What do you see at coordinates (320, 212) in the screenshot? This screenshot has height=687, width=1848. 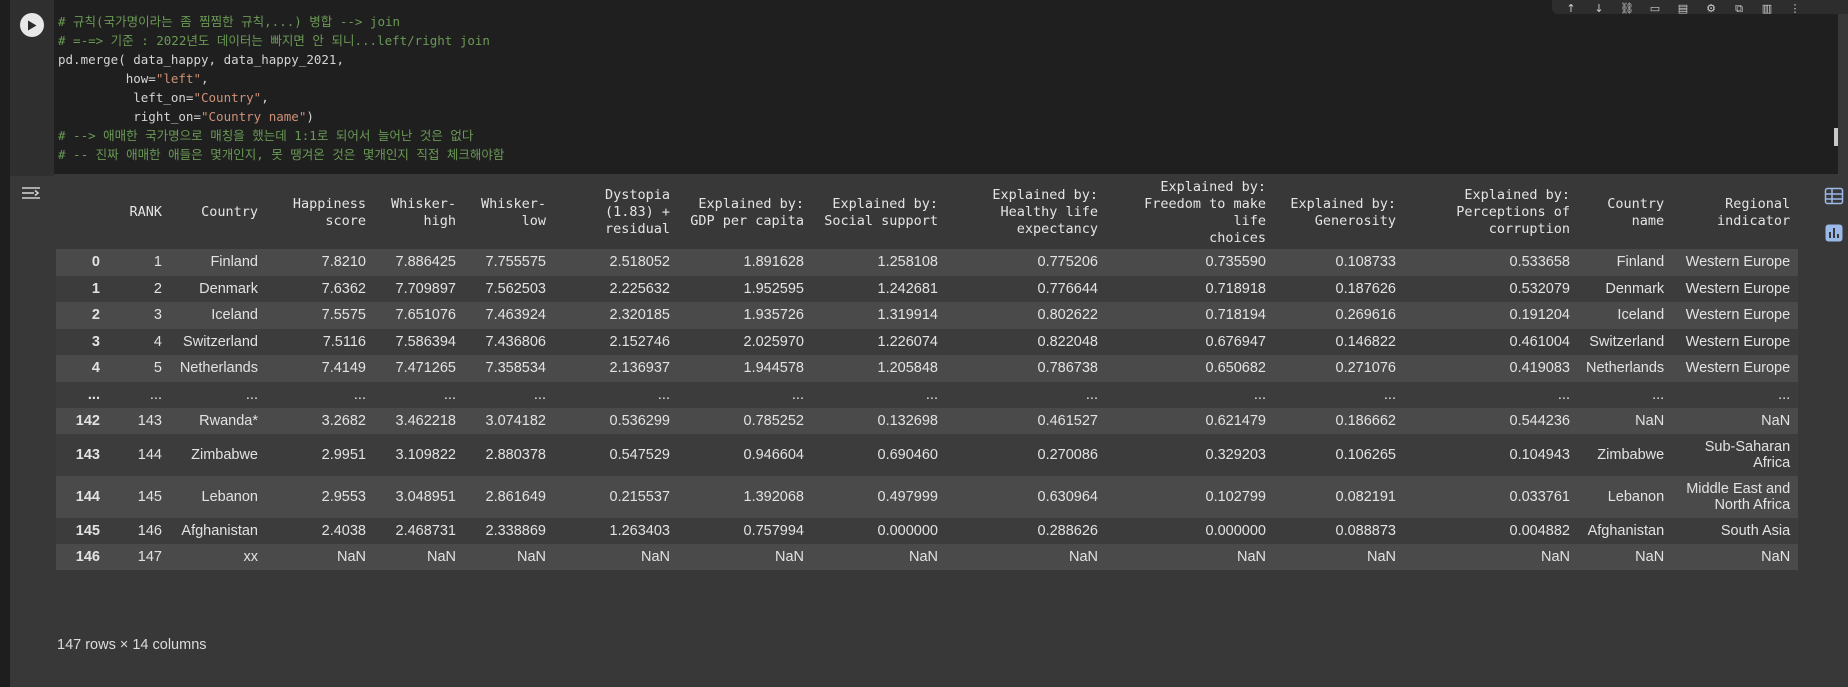 I see `column-header: Happiness score` at bounding box center [320, 212].